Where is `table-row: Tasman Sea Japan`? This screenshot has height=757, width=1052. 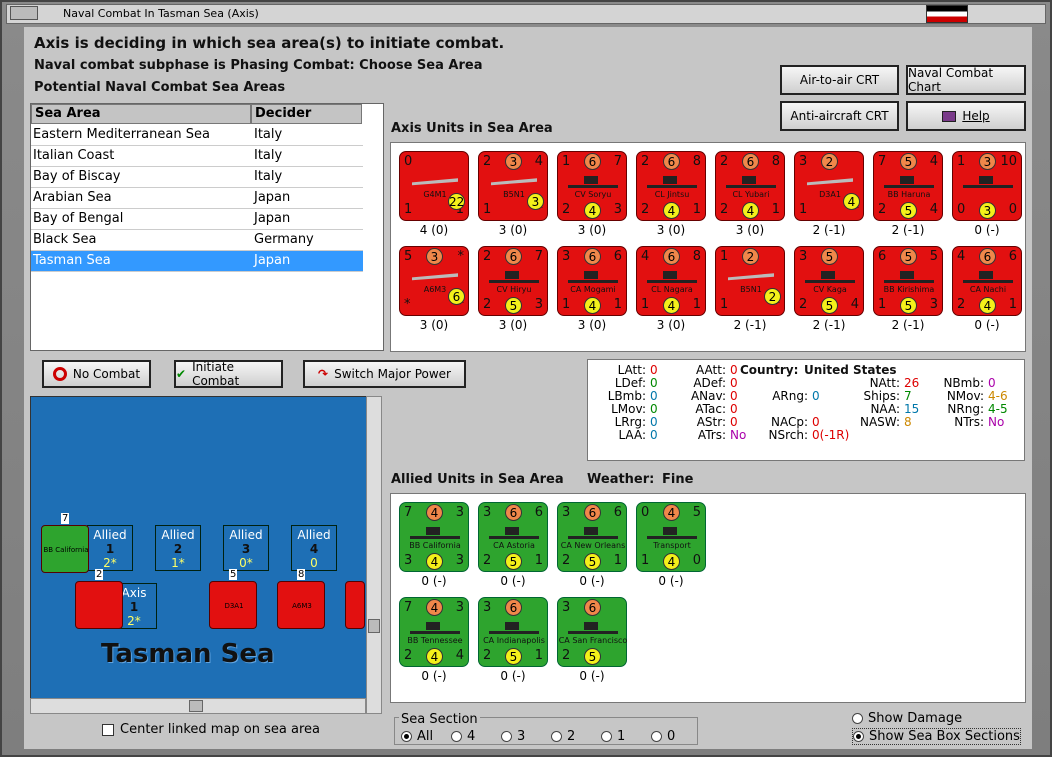 table-row: Tasman Sea Japan is located at coordinates (197, 261).